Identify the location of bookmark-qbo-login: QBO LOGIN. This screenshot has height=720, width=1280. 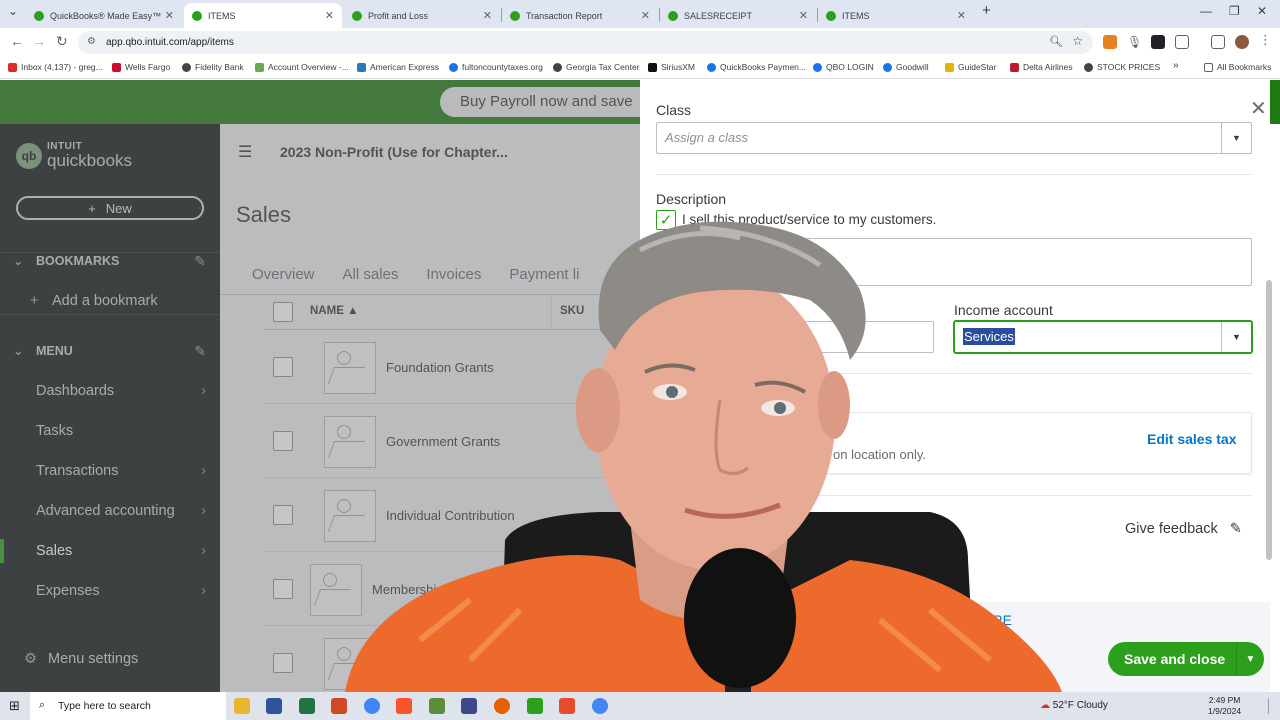
(843, 67).